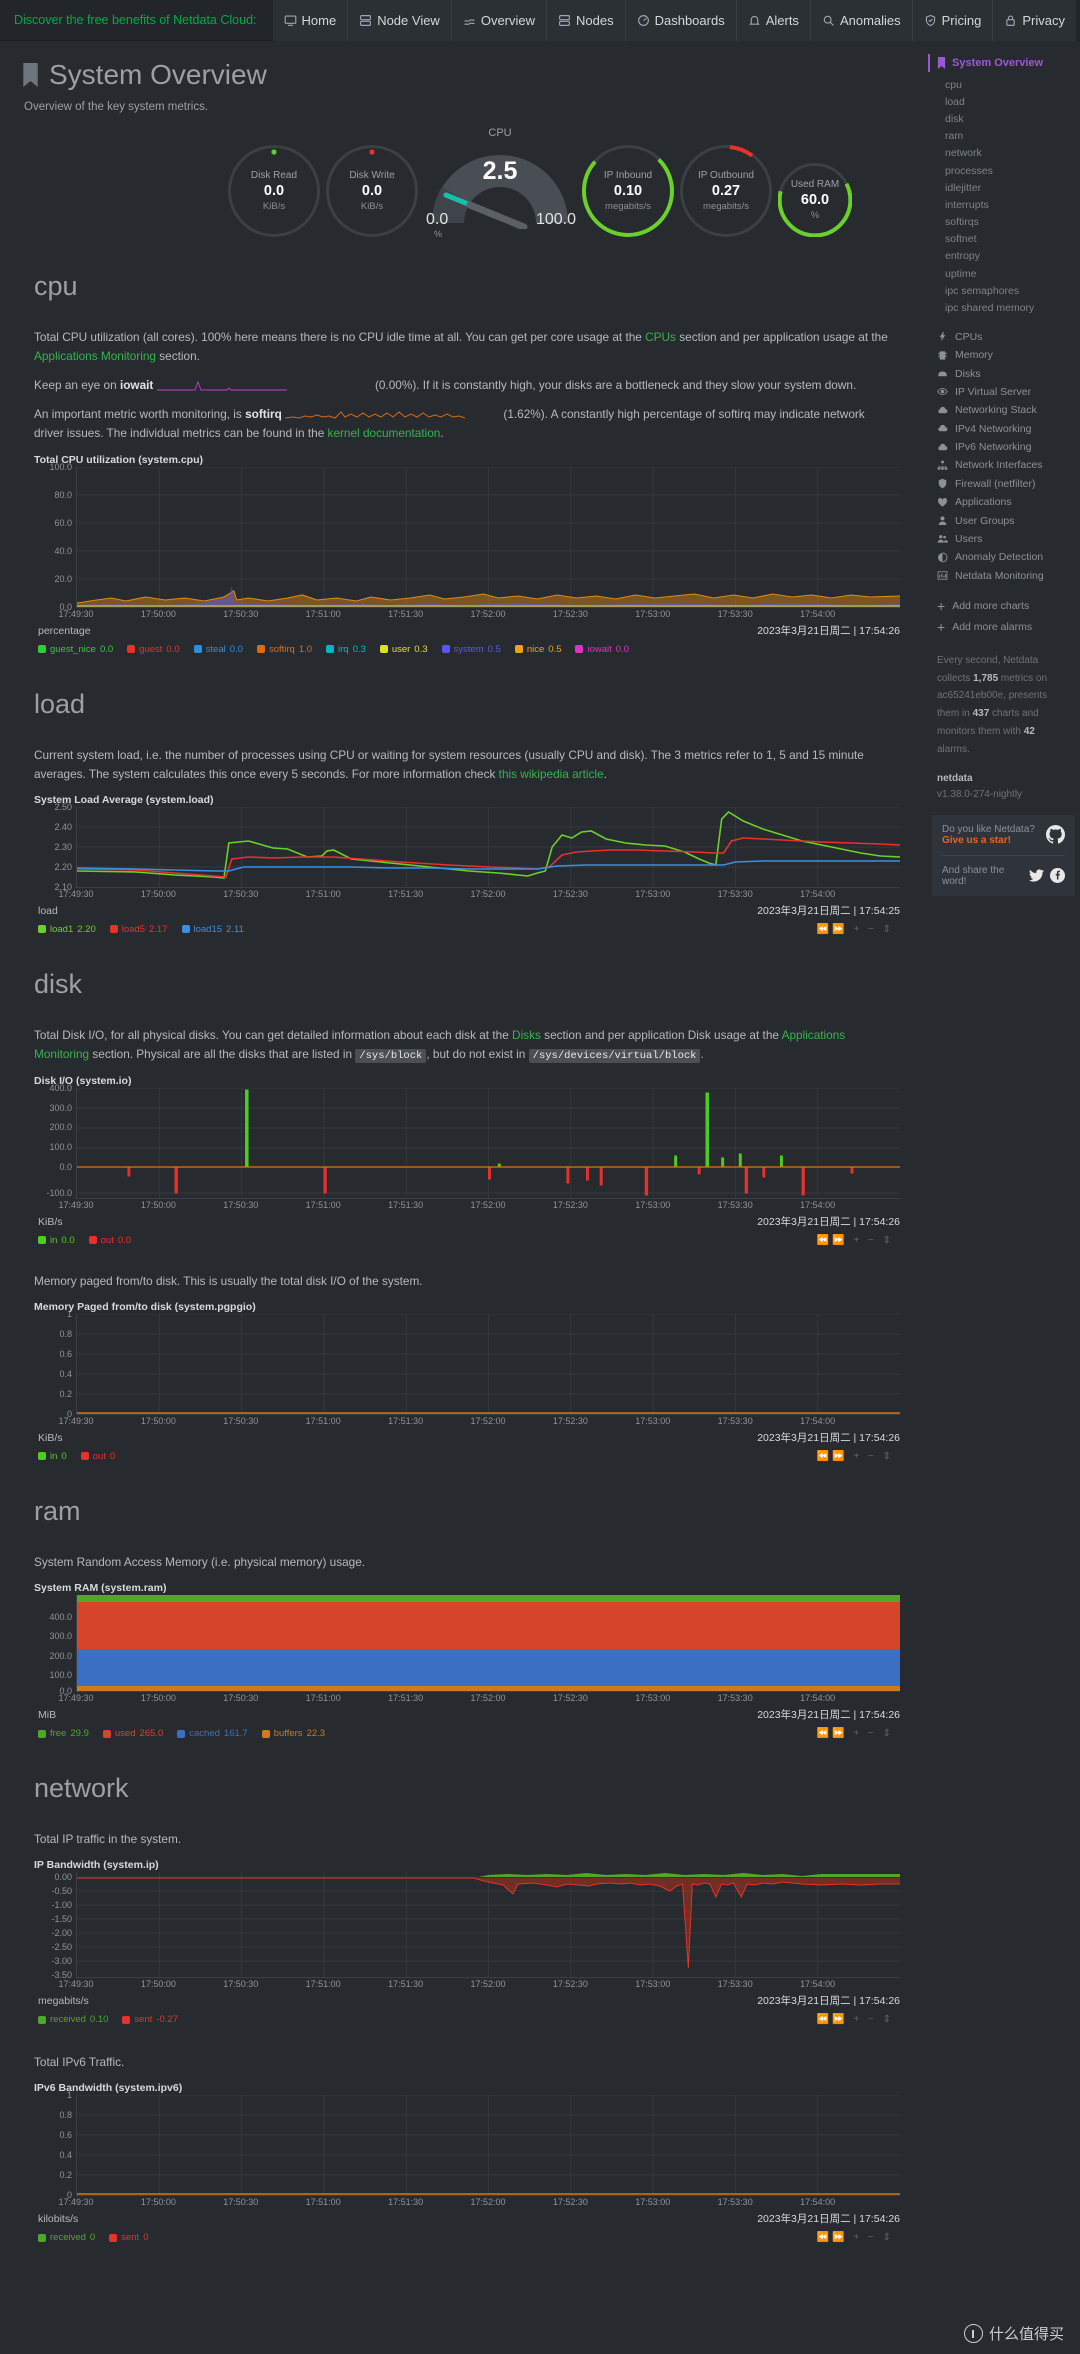 The height and width of the screenshot is (2354, 1080). What do you see at coordinates (772, 20) in the screenshot?
I see `nav-item-alerts: Alerts` at bounding box center [772, 20].